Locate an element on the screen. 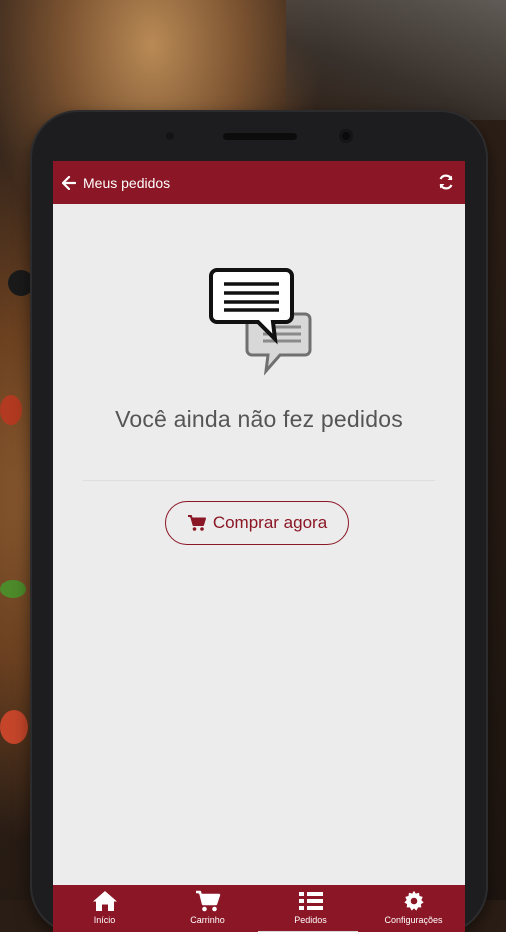  earpiece-speaker is located at coordinates (260, 136).